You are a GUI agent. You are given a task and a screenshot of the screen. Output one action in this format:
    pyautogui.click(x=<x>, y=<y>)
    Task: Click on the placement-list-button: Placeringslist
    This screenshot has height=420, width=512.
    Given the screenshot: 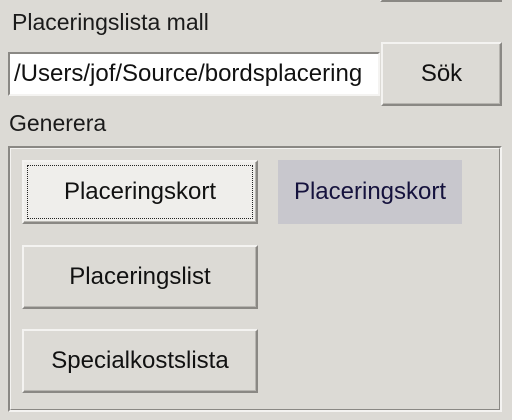 What is the action you would take?
    pyautogui.click(x=140, y=277)
    